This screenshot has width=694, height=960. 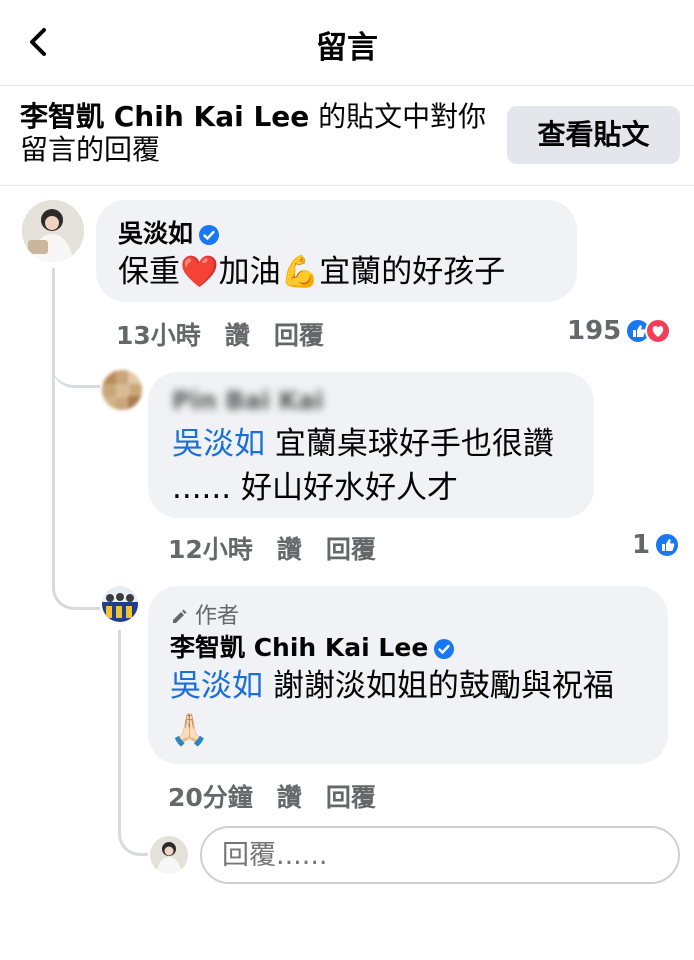 I want to click on post-author: 李智凱 Chih Kai Lee, so click(x=164, y=116).